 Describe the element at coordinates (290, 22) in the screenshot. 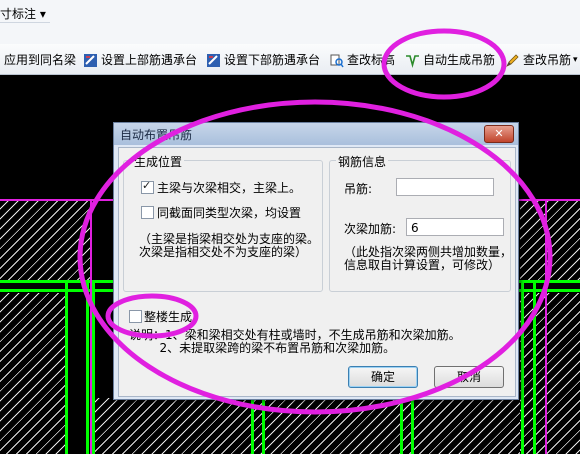

I see `menu-bar: 寸标注 ▾` at that location.